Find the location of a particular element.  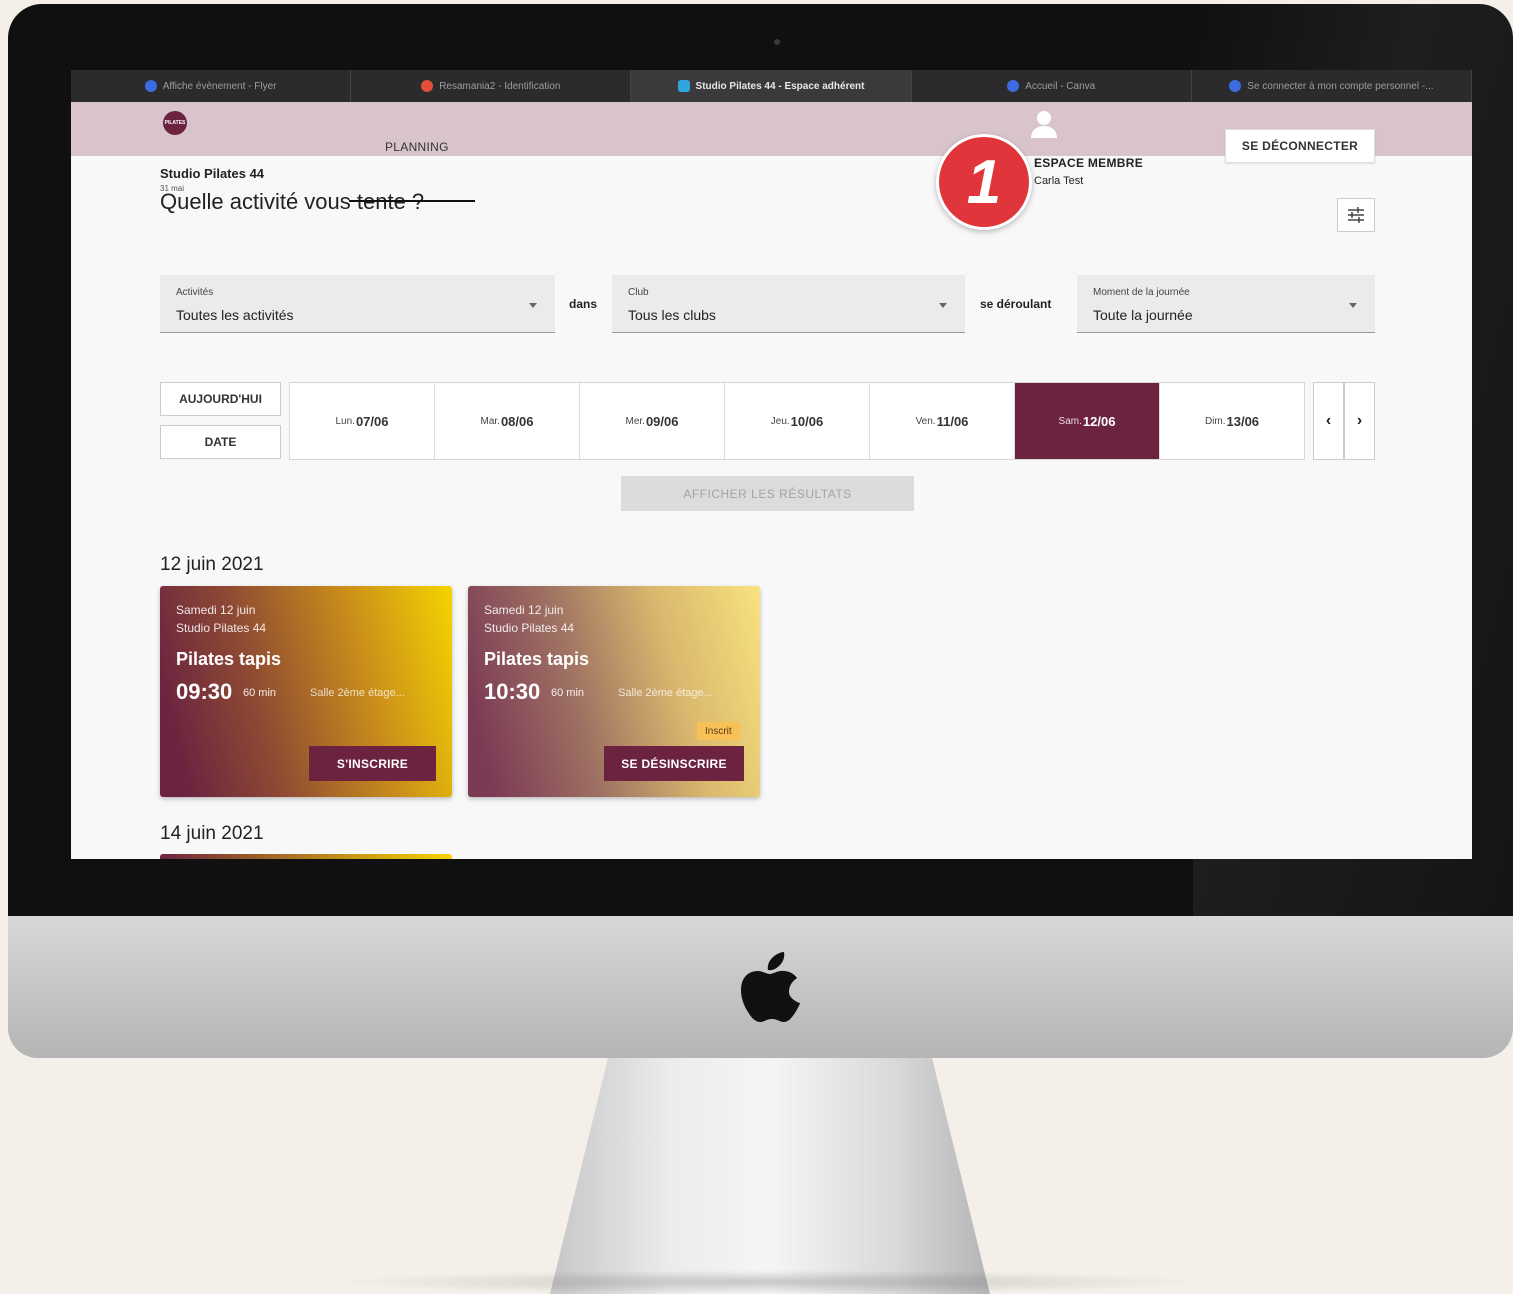

day-prefix: Jeu. is located at coordinates (780, 421).